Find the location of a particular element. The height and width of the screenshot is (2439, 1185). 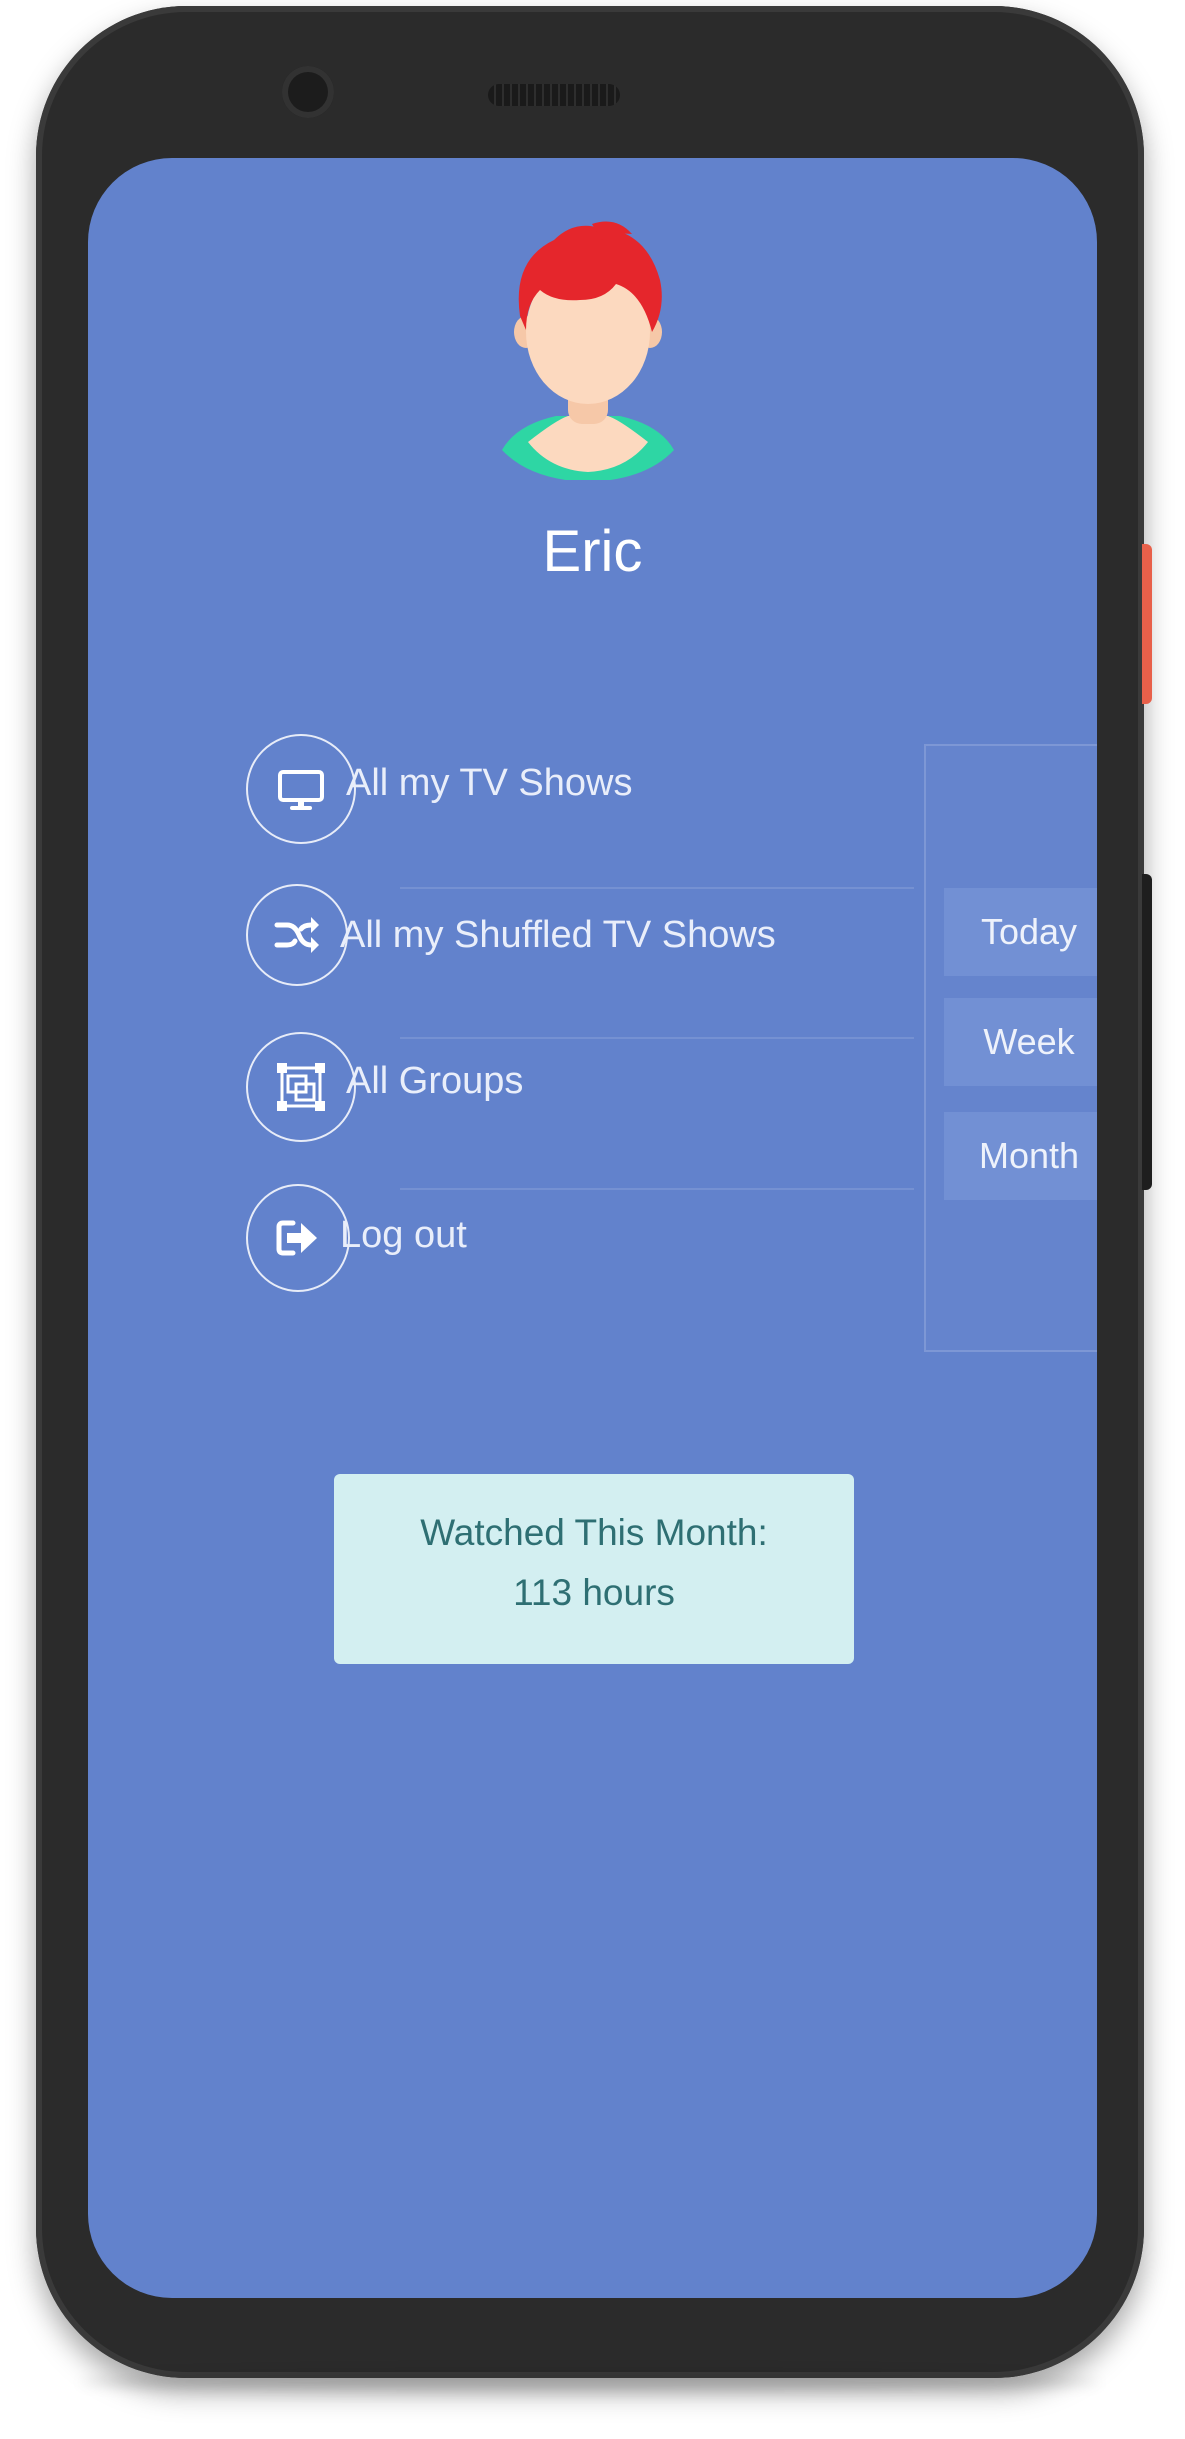

avatar is located at coordinates (588, 350).